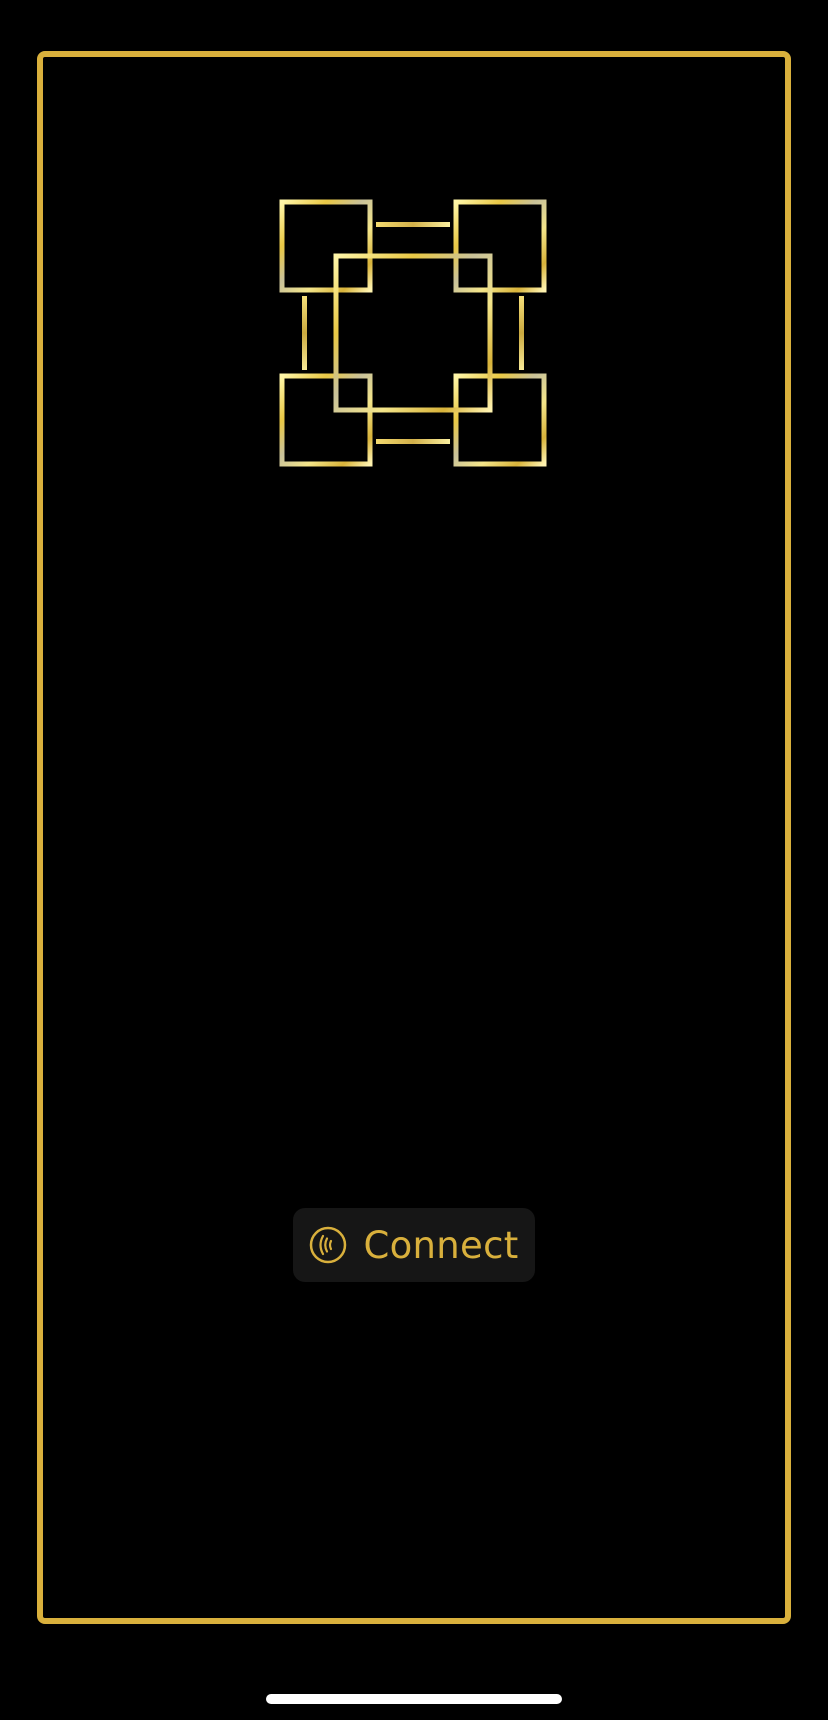 Image resolution: width=828 pixels, height=1720 pixels. Describe the element at coordinates (441, 1245) in the screenshot. I see `connect-button-label: Connect` at that location.